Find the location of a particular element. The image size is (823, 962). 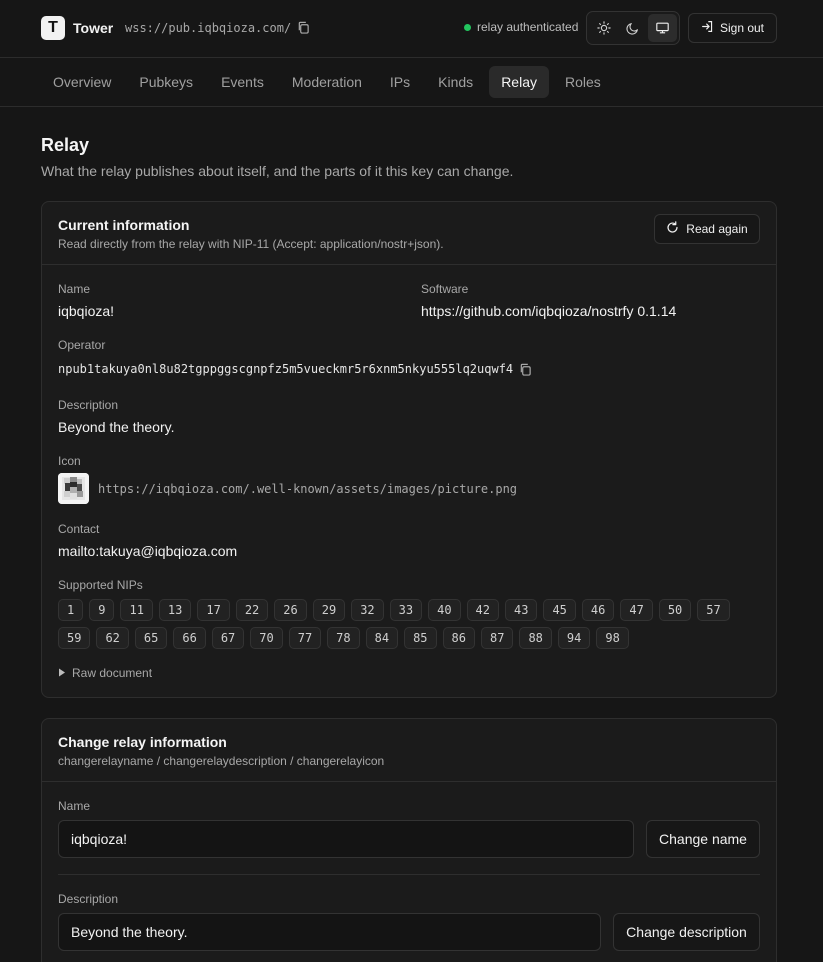

tab-overview: Overview is located at coordinates (82, 82).